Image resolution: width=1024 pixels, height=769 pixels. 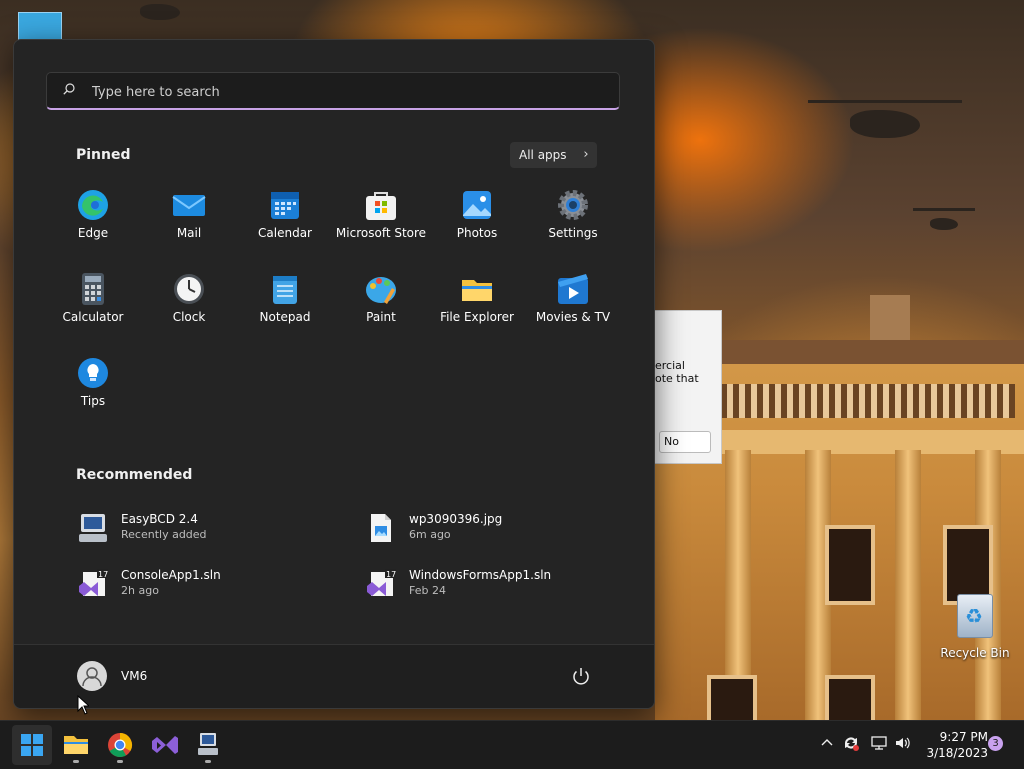 What do you see at coordinates (285, 205) in the screenshot?
I see `calendar-icon` at bounding box center [285, 205].